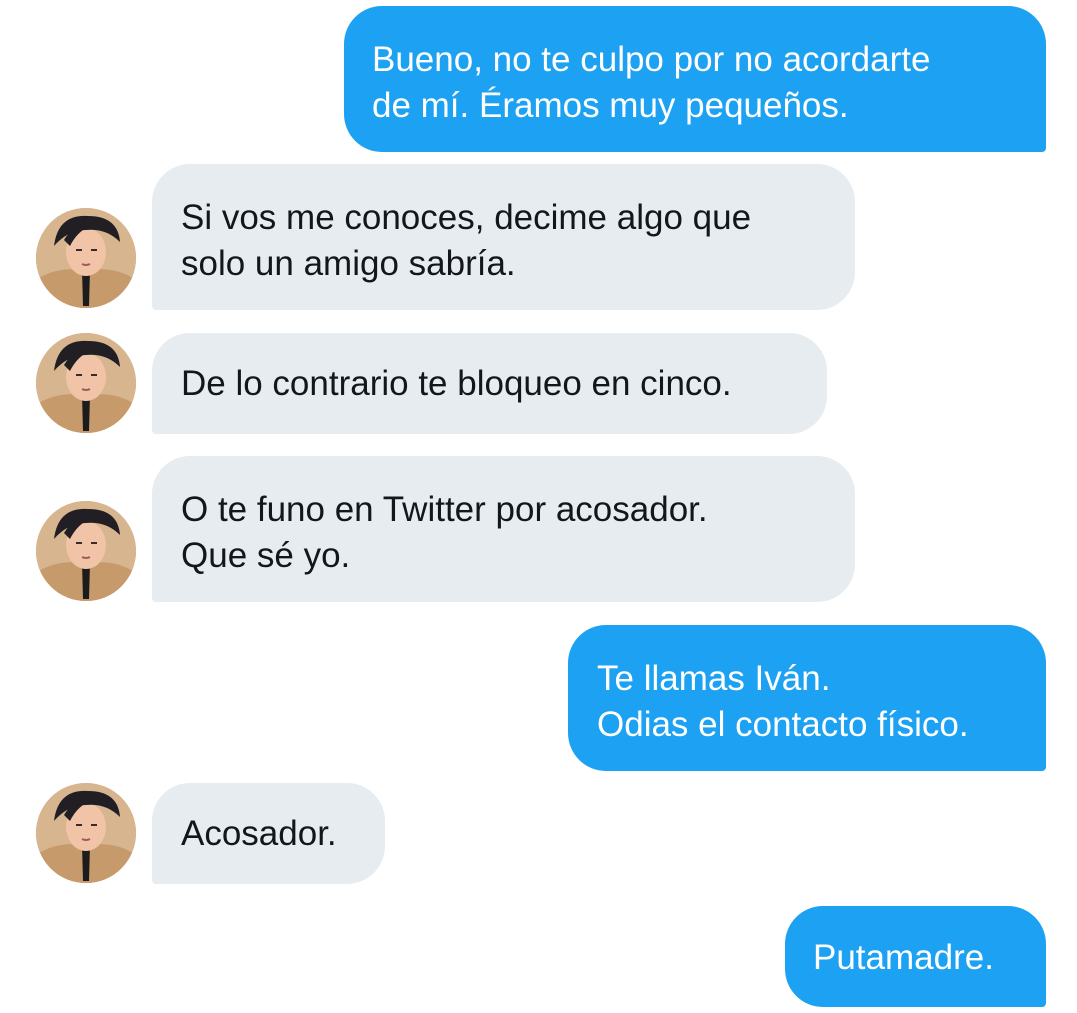 The width and height of the screenshot is (1077, 1013). Describe the element at coordinates (489, 383) in the screenshot. I see `received-message-bubble: De lo contrario te bloqueo en cinco.` at that location.